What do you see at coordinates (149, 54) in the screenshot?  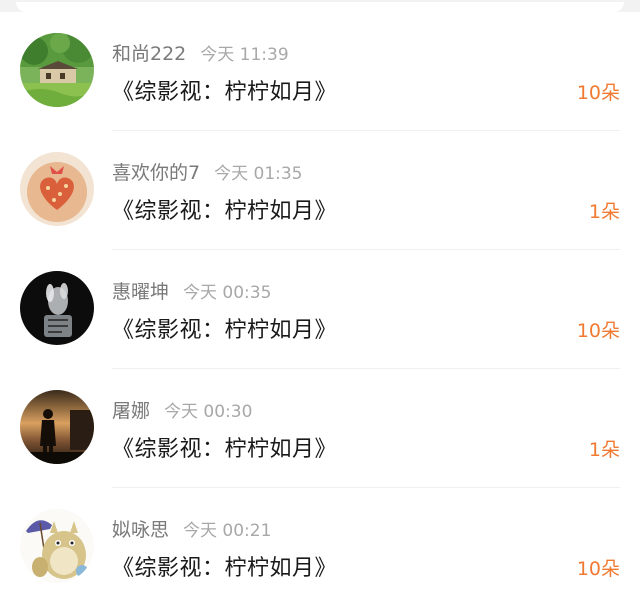 I see `username: 和尚222` at bounding box center [149, 54].